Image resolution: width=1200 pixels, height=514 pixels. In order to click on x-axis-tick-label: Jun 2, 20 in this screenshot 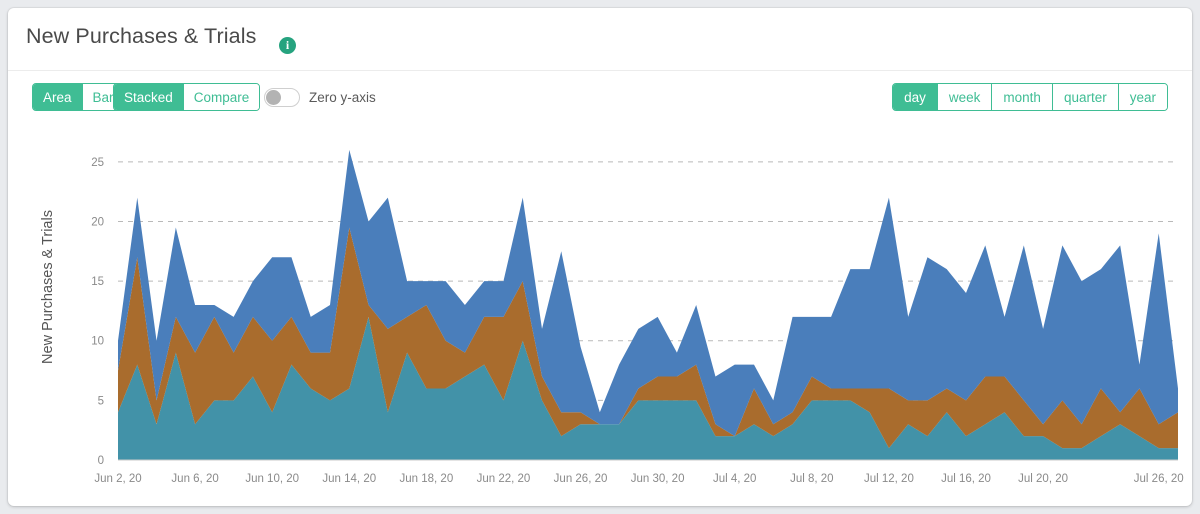, I will do `click(117, 479)`.